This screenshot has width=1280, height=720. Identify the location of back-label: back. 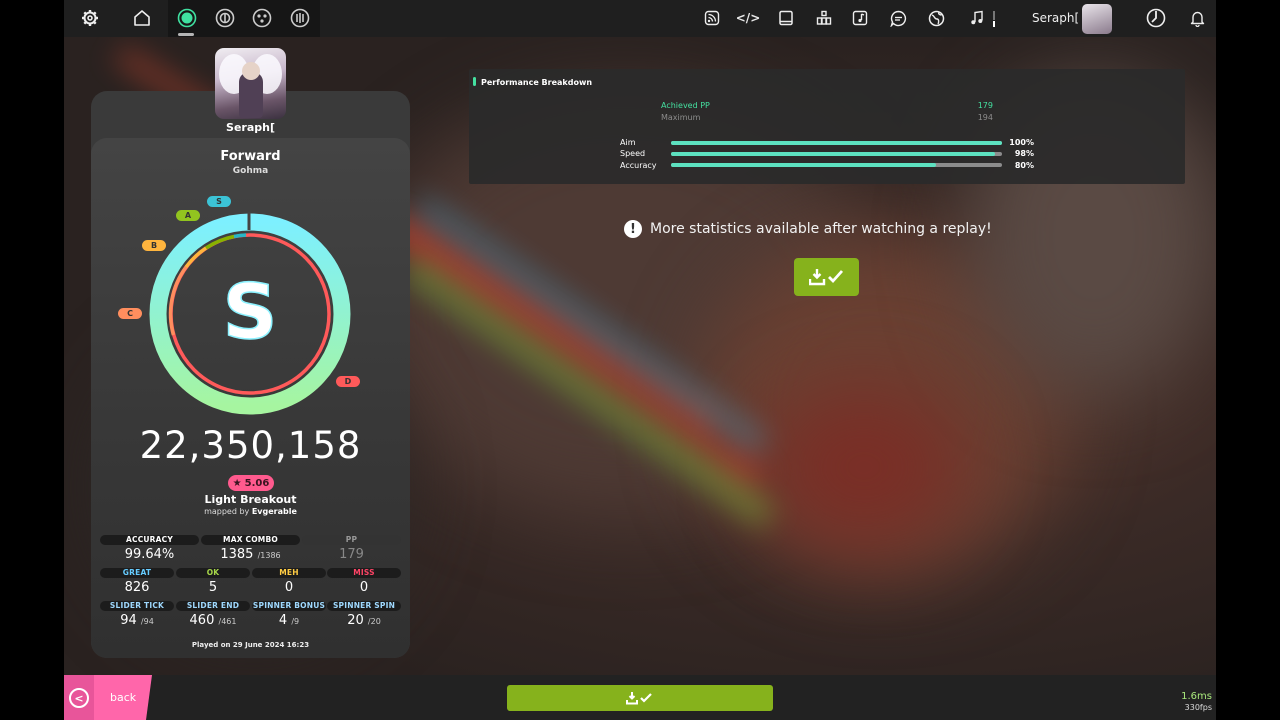
(123, 697).